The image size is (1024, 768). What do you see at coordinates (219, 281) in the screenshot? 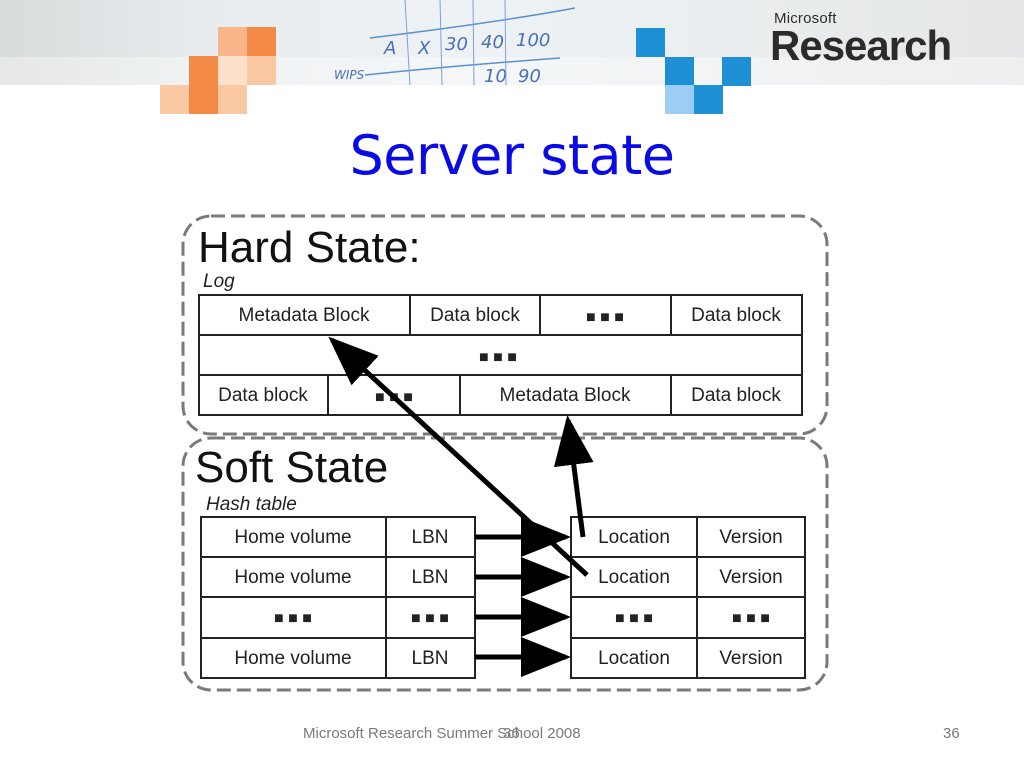
I see `log-label: Log` at bounding box center [219, 281].